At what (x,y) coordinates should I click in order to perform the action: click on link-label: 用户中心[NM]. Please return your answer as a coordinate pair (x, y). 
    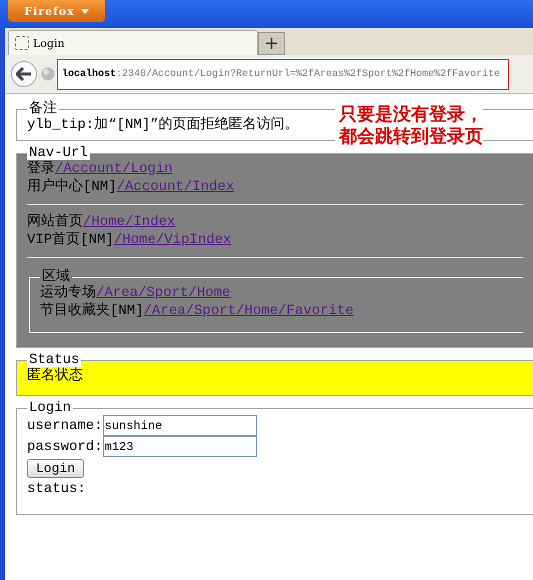
    Looking at the image, I should click on (72, 187).